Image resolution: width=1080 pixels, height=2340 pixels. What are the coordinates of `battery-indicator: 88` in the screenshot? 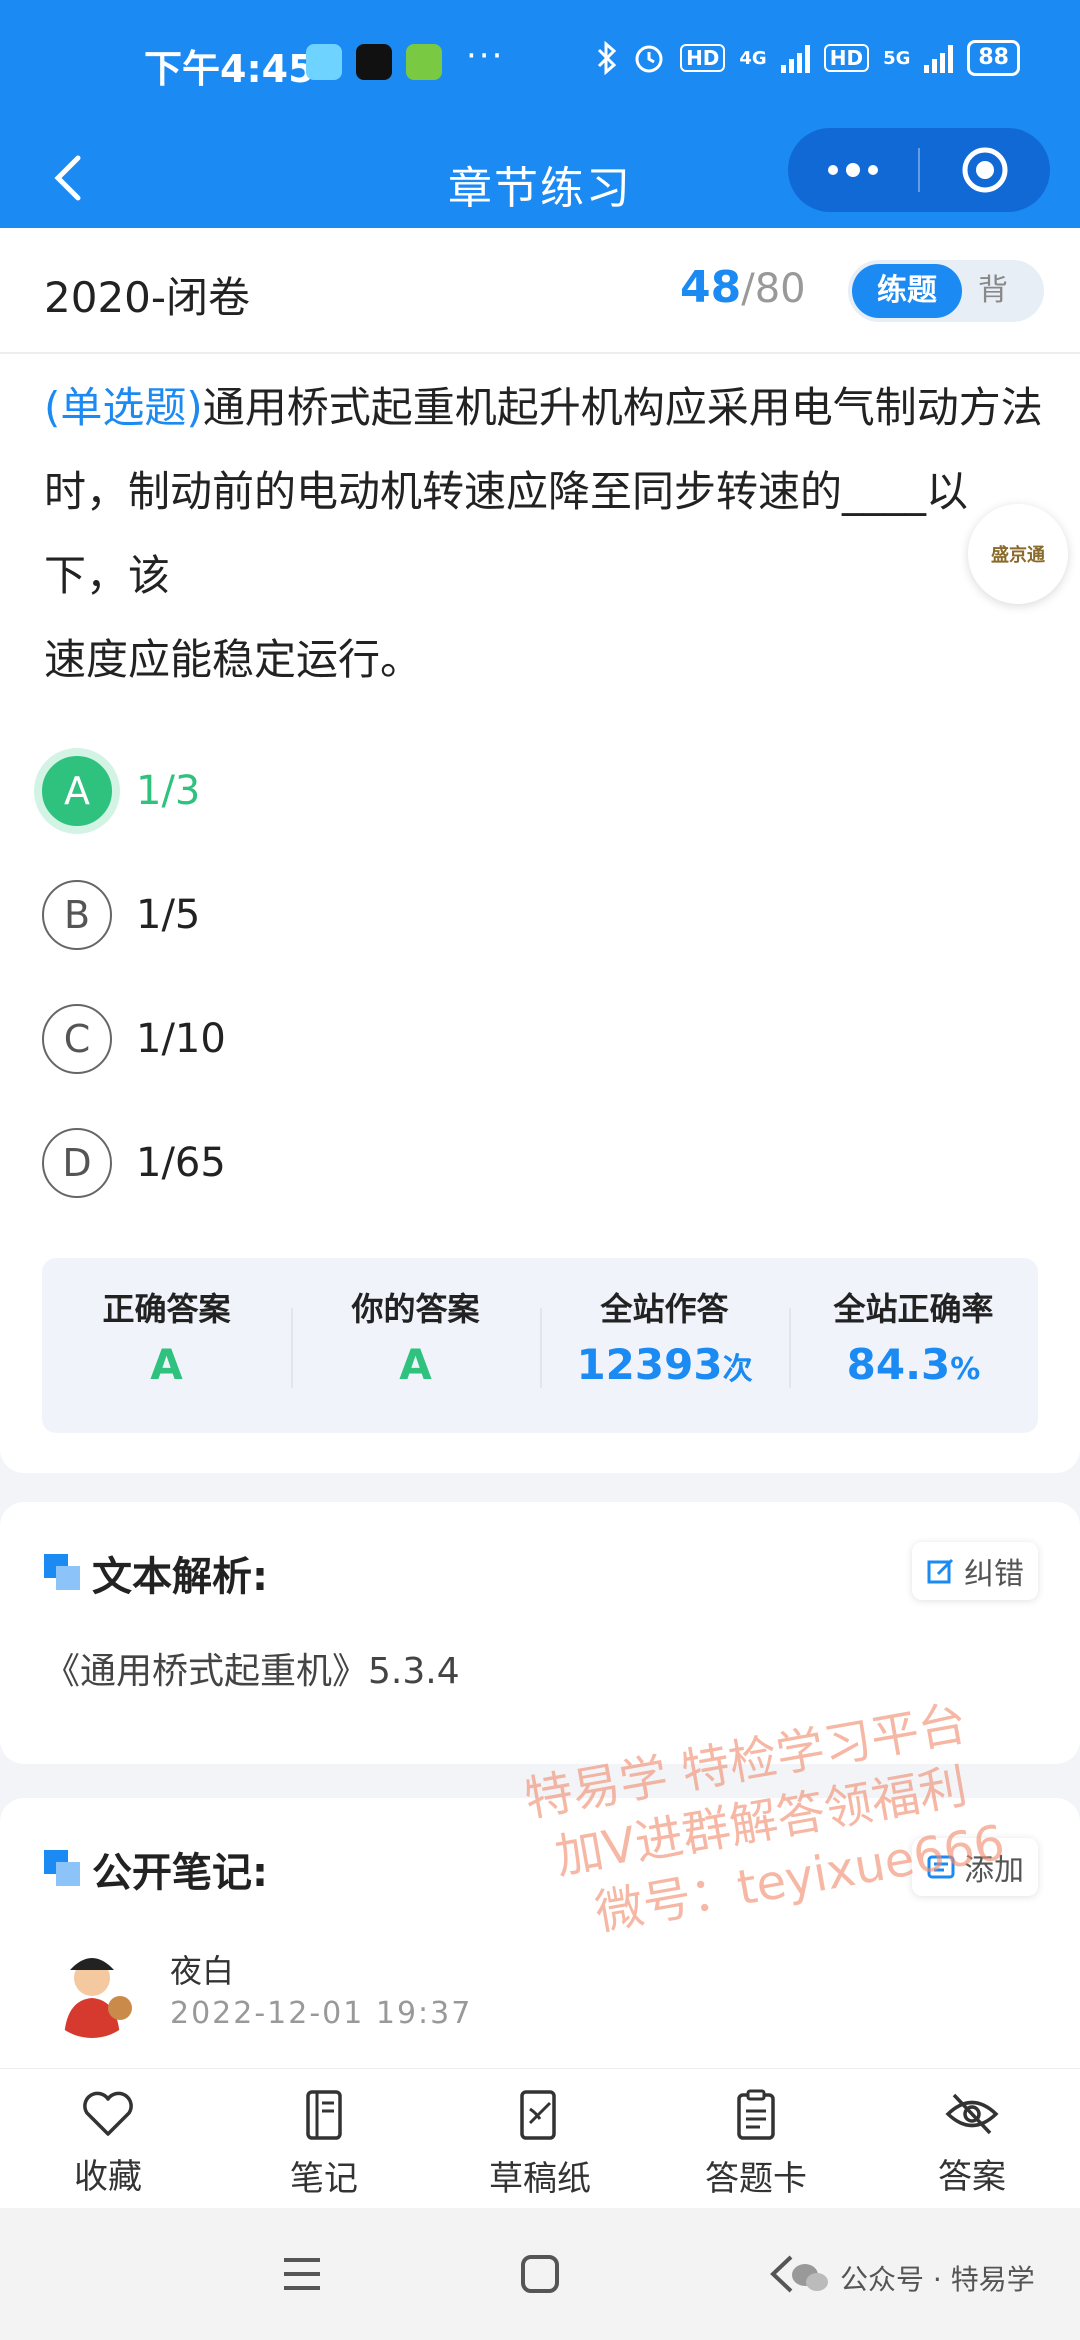 It's located at (993, 58).